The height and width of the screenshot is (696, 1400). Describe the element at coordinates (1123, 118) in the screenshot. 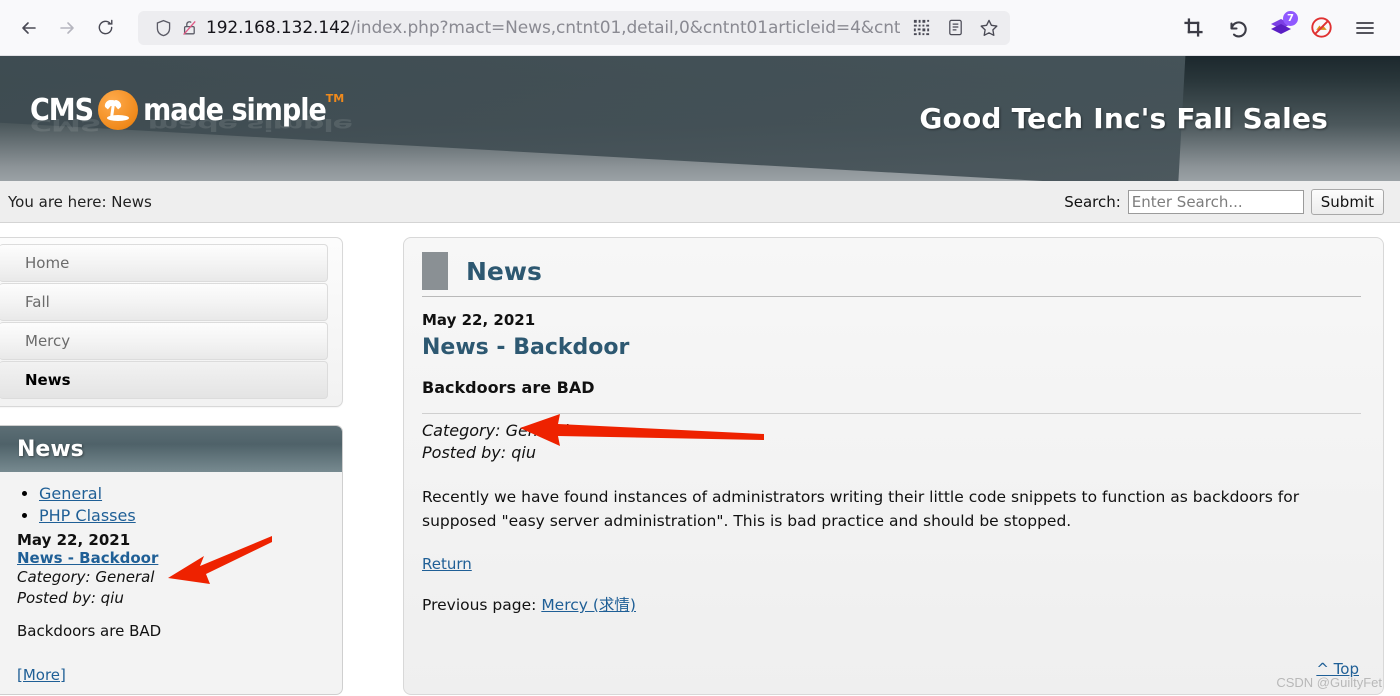

I see `site-title: Good Tech Inc's Fall Sales` at that location.